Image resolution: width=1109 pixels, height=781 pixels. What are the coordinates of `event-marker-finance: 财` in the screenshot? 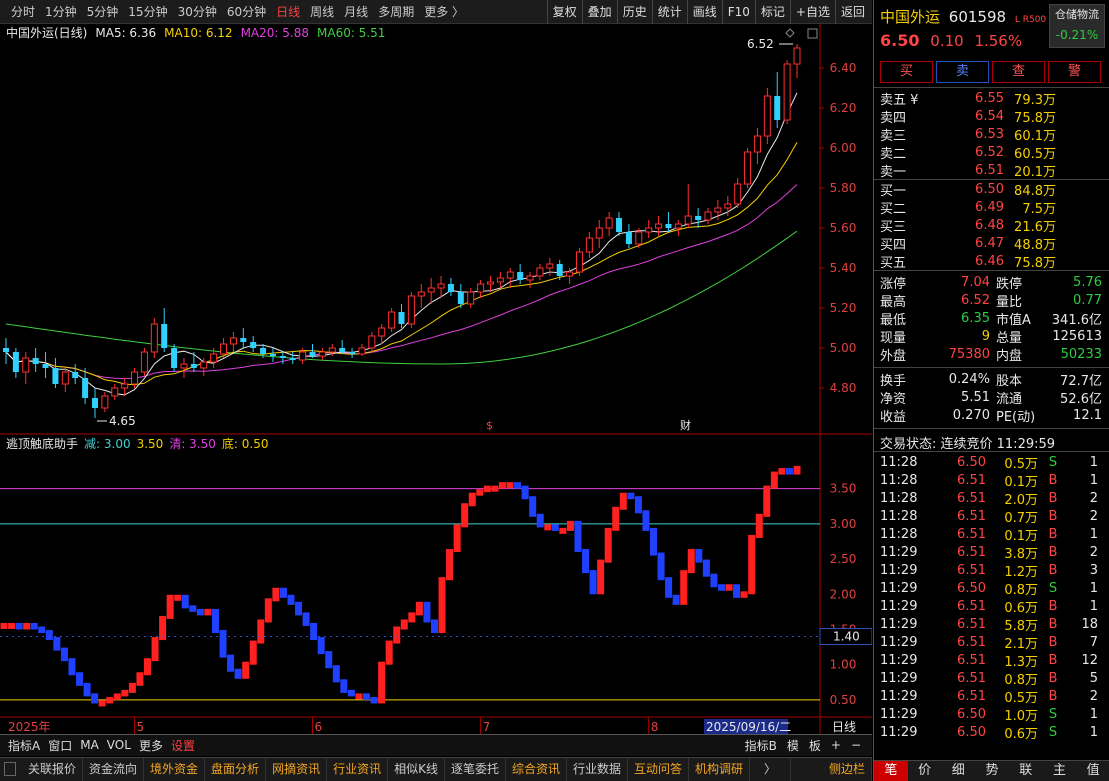 It's located at (685, 425).